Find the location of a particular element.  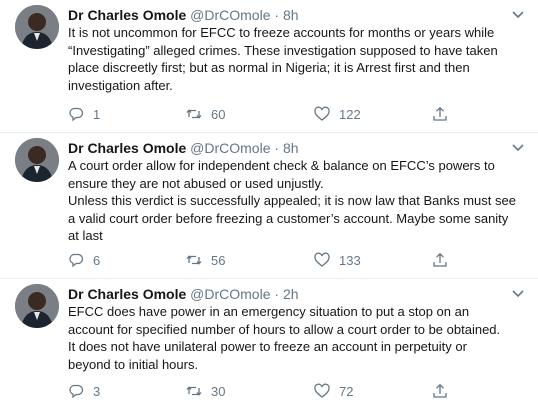

retweet-button: 60 is located at coordinates (205, 114).